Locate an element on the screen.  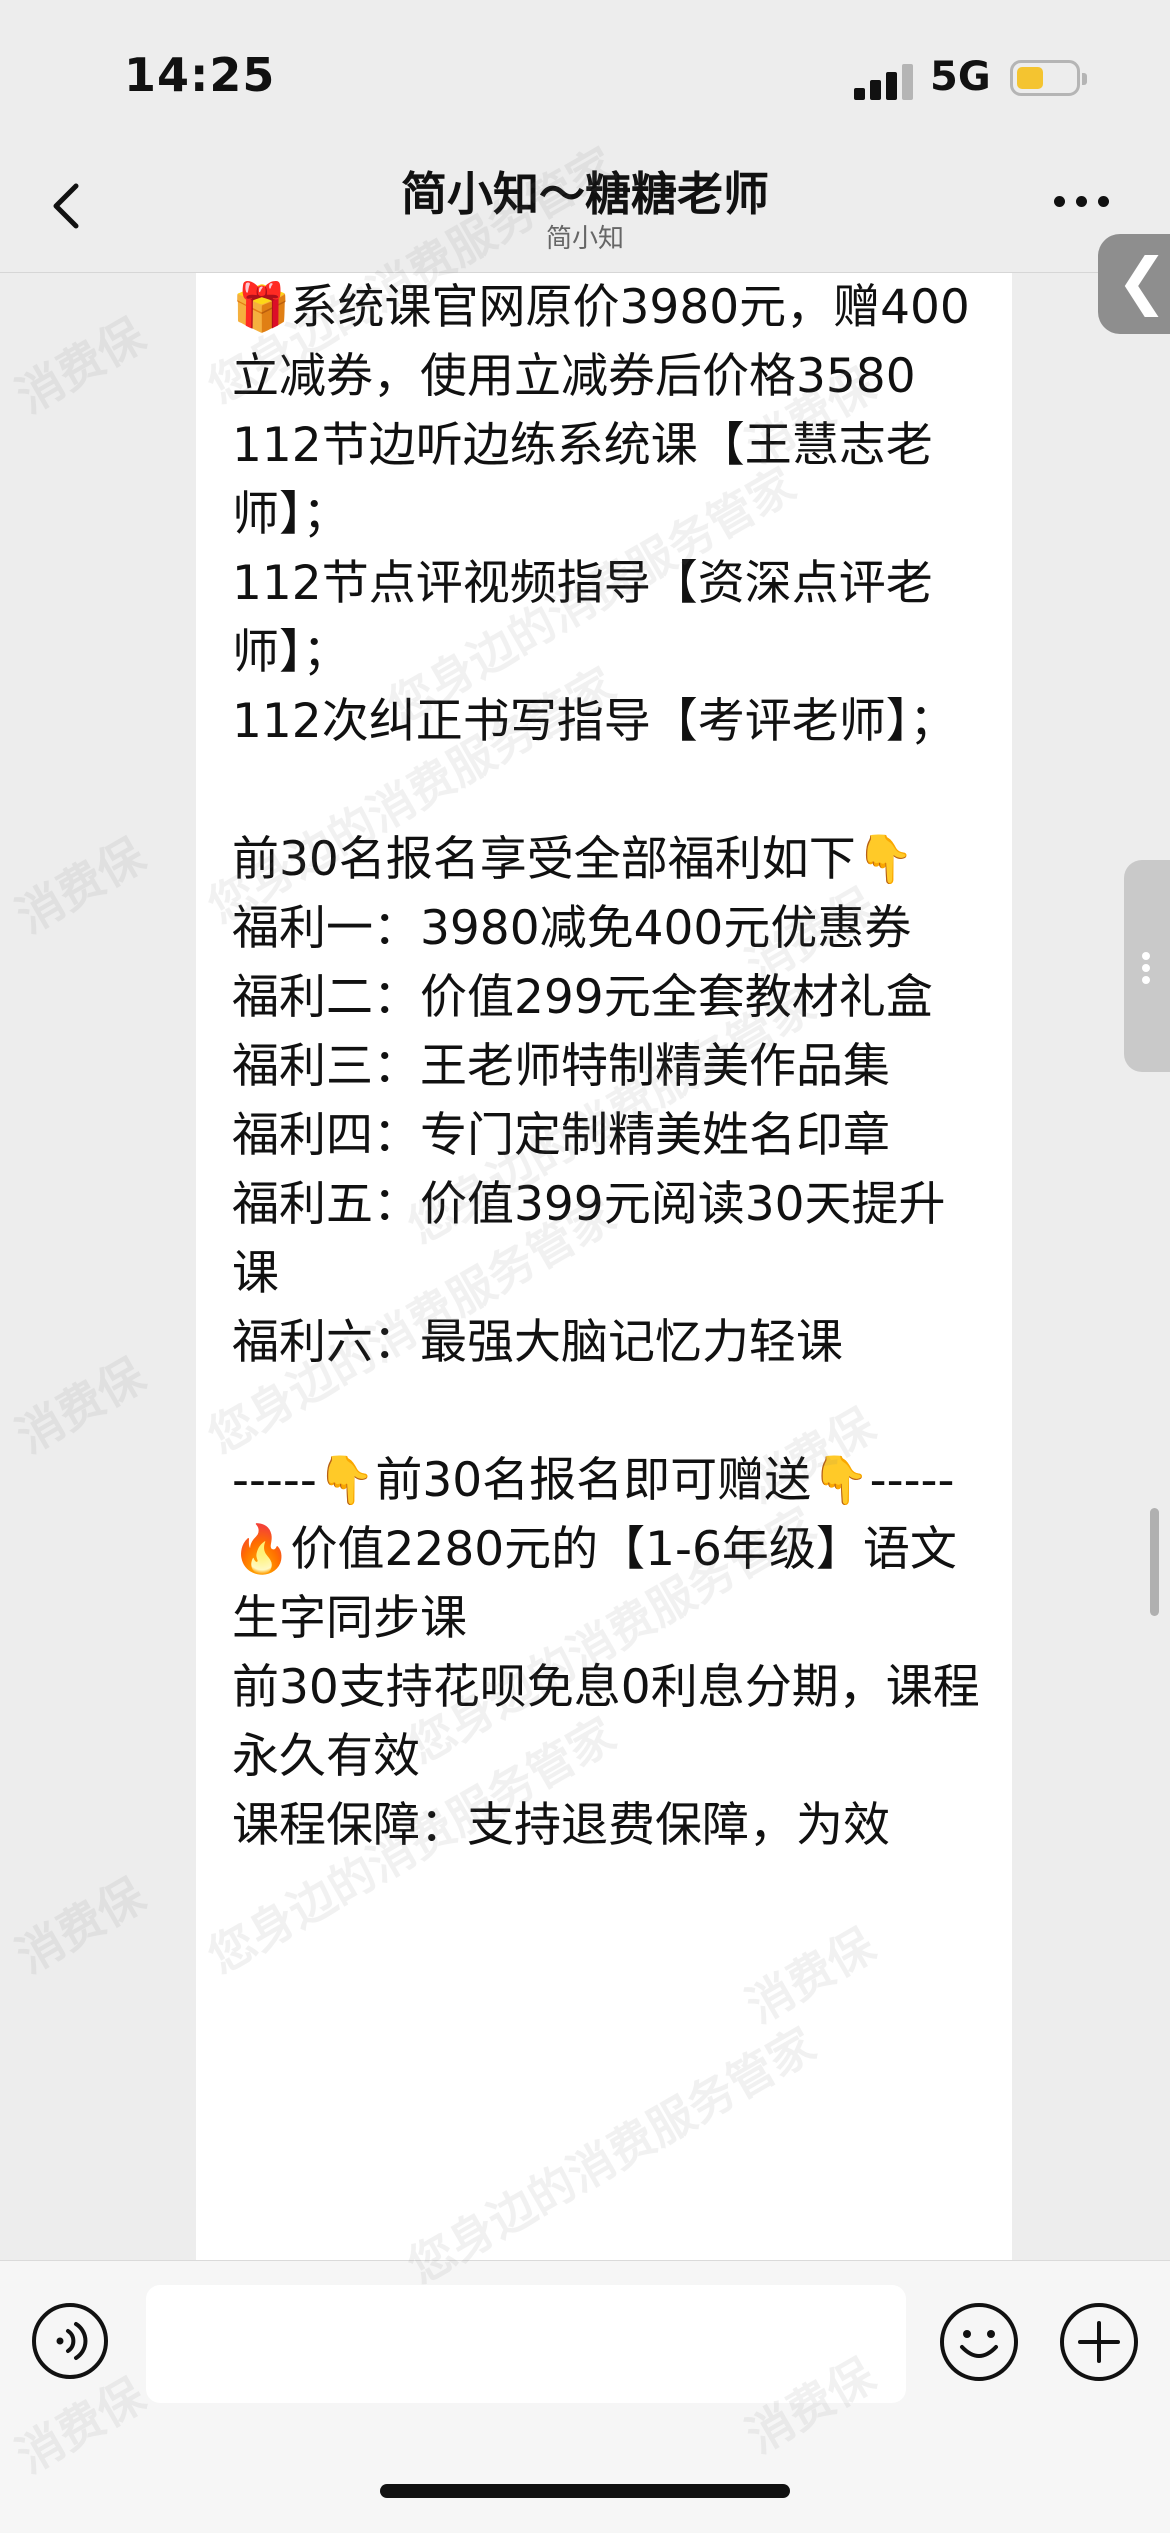
more-dots-icon is located at coordinates (1084, 204).